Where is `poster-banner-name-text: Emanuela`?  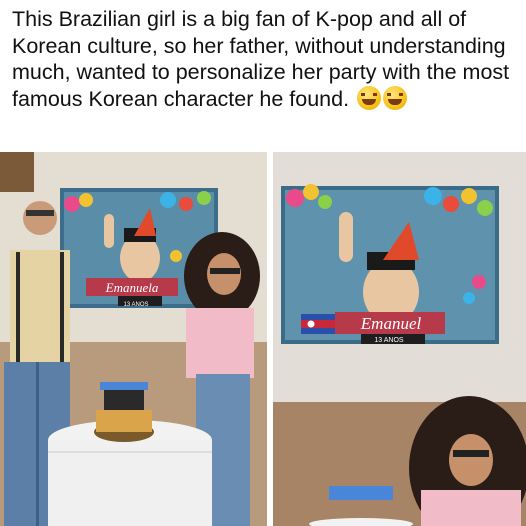
poster-banner-name-text: Emanuela is located at coordinates (132, 287).